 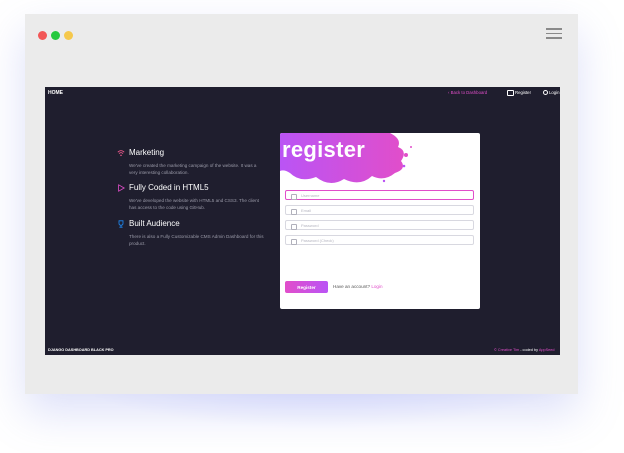 What do you see at coordinates (81, 350) in the screenshot?
I see `footer-brand: DJANGO DASHBOARD BLACK PRO` at bounding box center [81, 350].